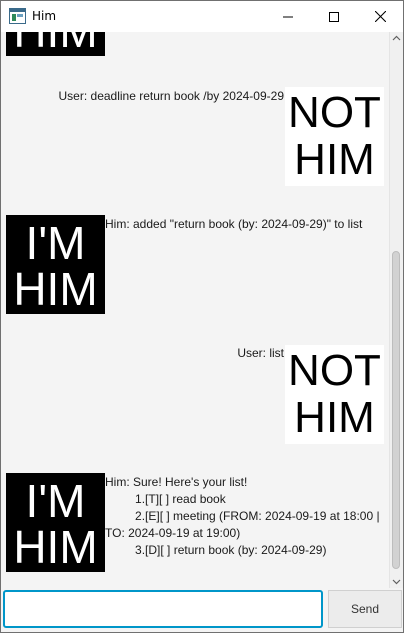 The width and height of the screenshot is (404, 633). I want to click on close-icon, so click(380, 16).